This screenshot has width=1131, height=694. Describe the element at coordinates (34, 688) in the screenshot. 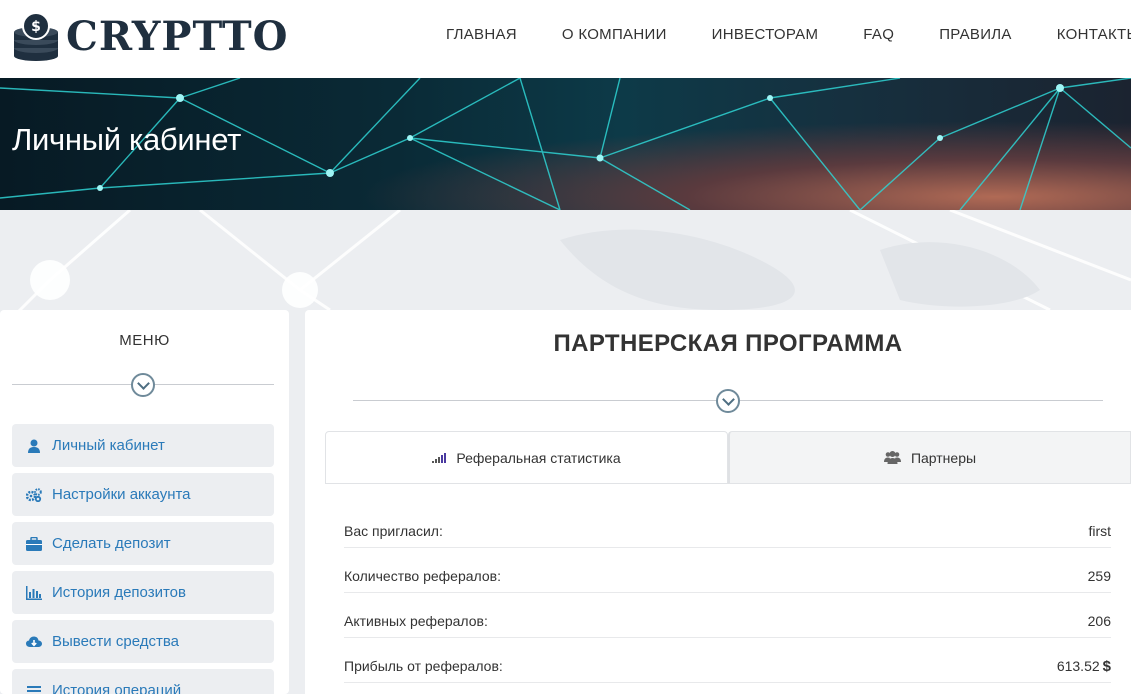

I see `list-icon` at that location.